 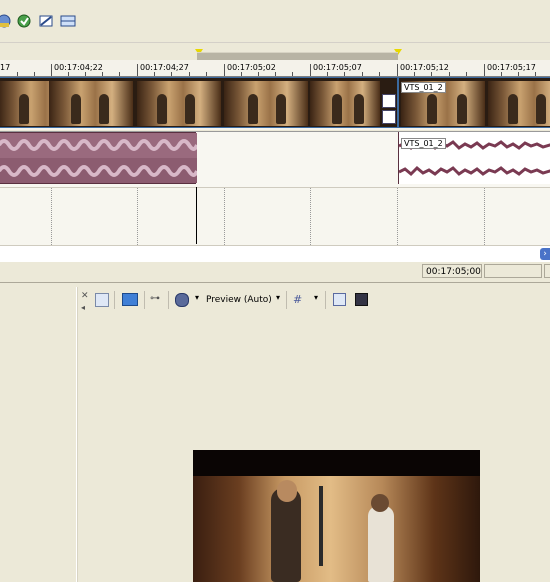 I want to click on layer-add-icon, so click(x=6, y=21).